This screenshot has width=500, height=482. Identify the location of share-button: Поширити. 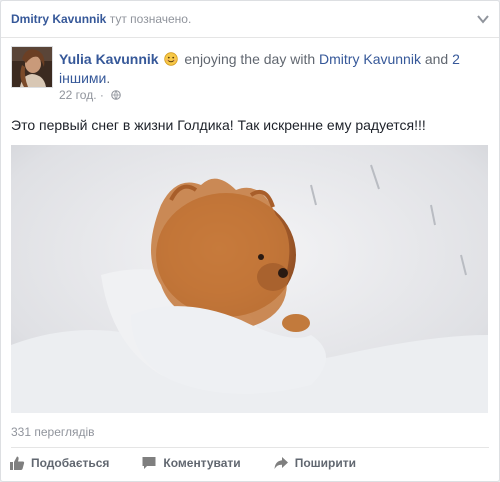
(314, 463).